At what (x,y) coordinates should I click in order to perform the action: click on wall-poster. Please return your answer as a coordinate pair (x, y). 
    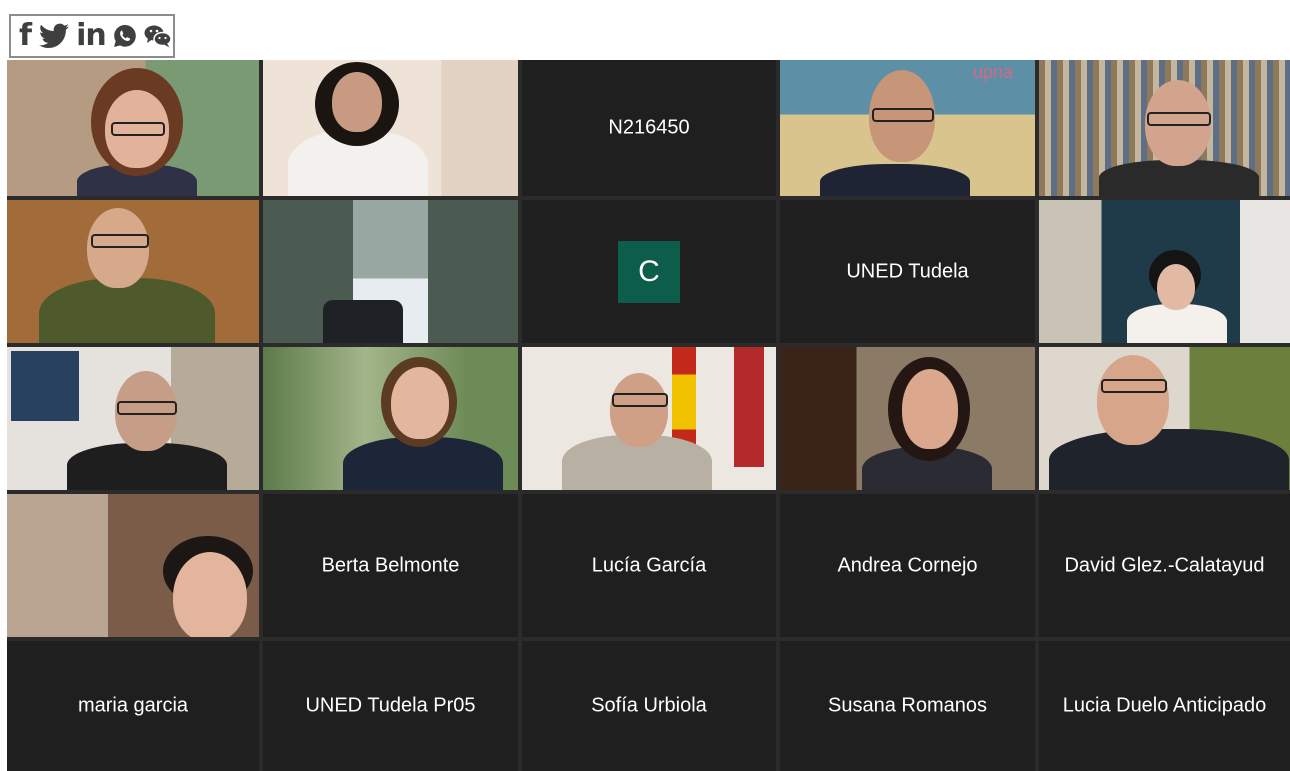
    Looking at the image, I should click on (45, 386).